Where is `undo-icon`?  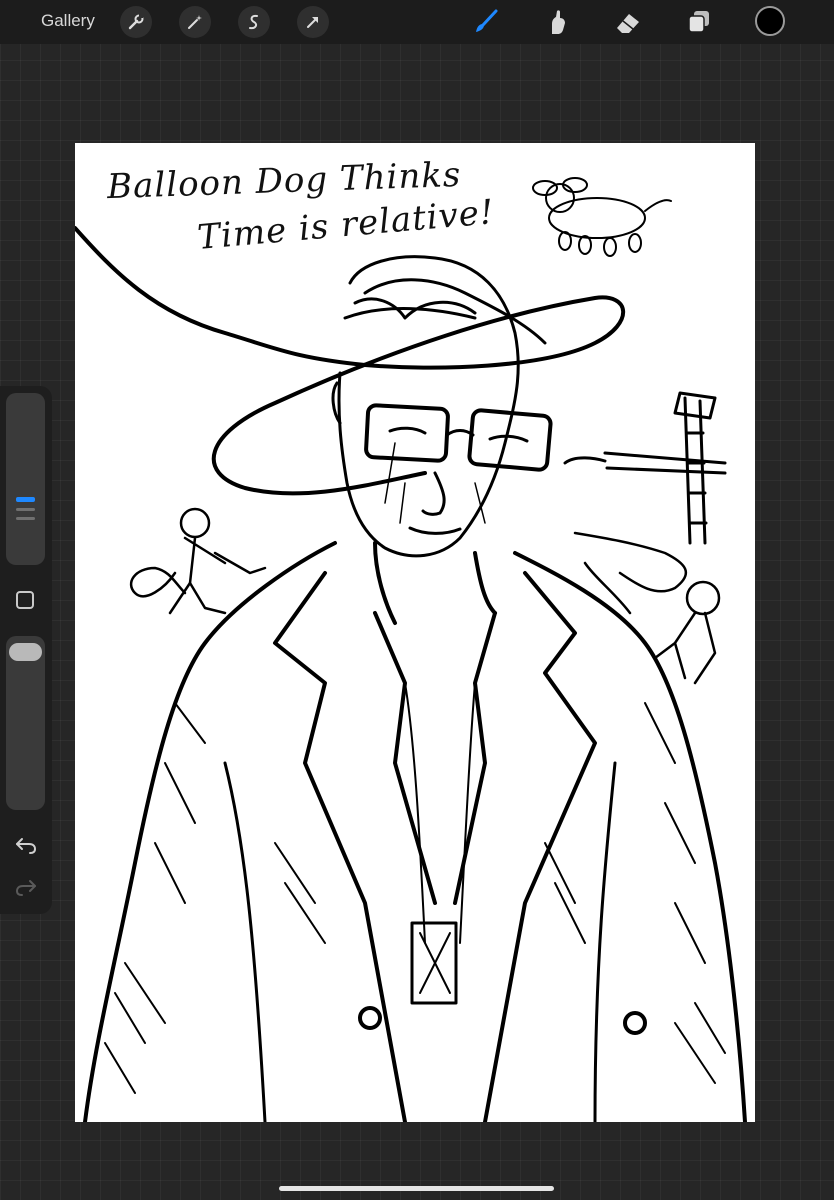 undo-icon is located at coordinates (26, 845).